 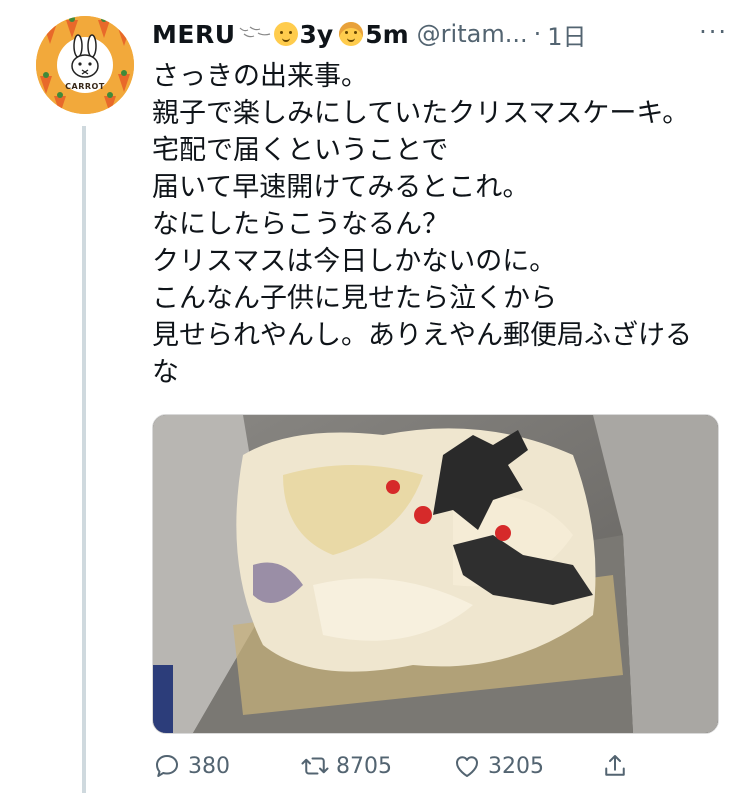 I want to click on tweet-line: な, so click(x=165, y=372).